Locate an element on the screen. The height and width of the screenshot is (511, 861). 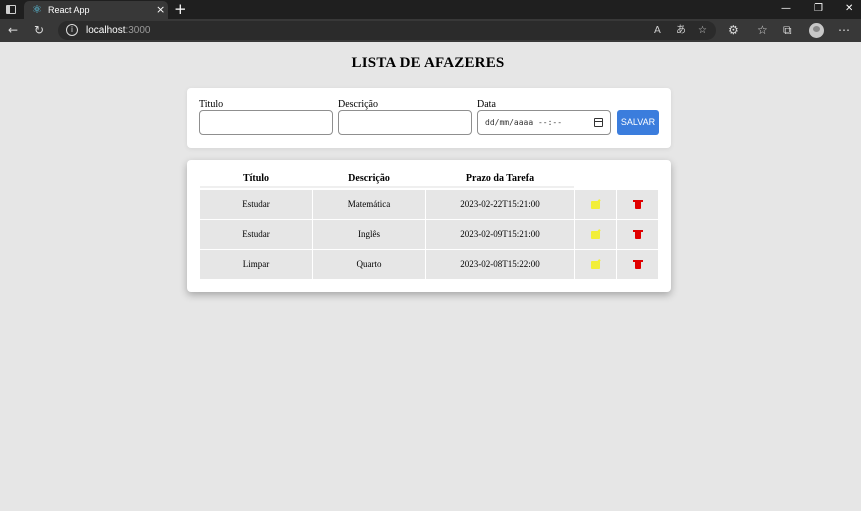
read-aloud-icon: A is located at coordinates (657, 30).